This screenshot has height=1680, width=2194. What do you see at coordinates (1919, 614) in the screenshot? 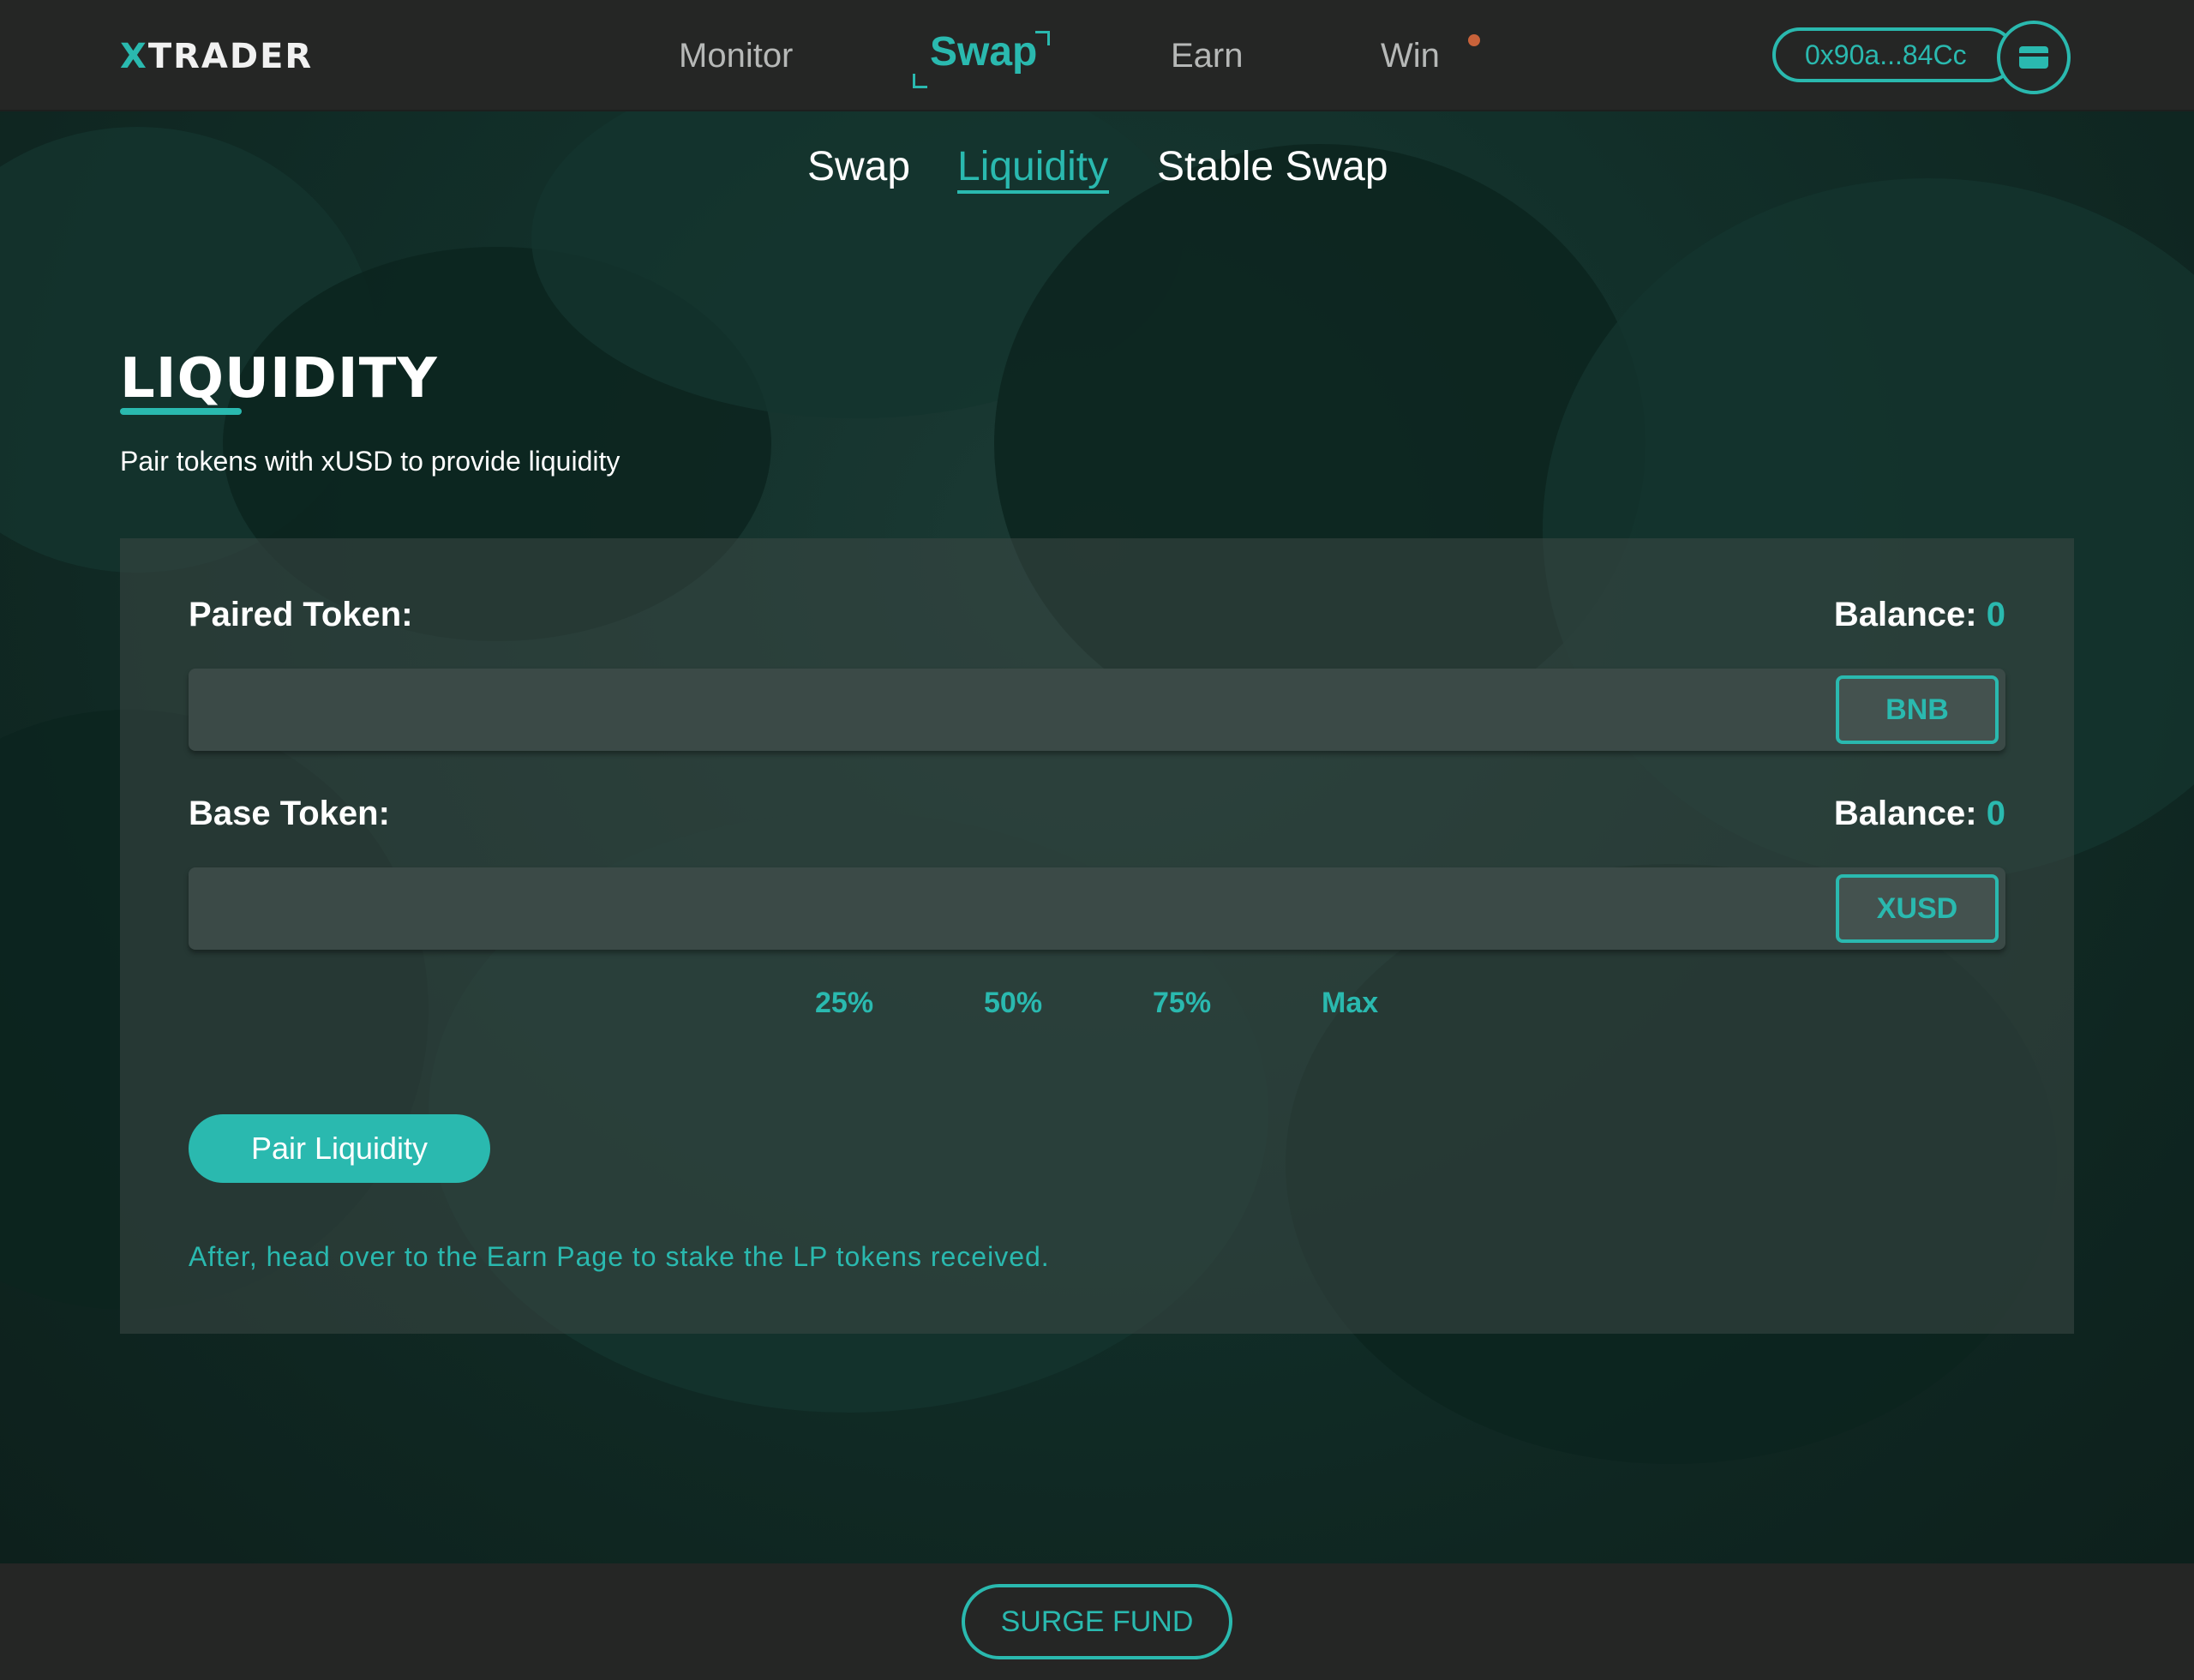
I see `paired-balance: Balance: 0` at bounding box center [1919, 614].